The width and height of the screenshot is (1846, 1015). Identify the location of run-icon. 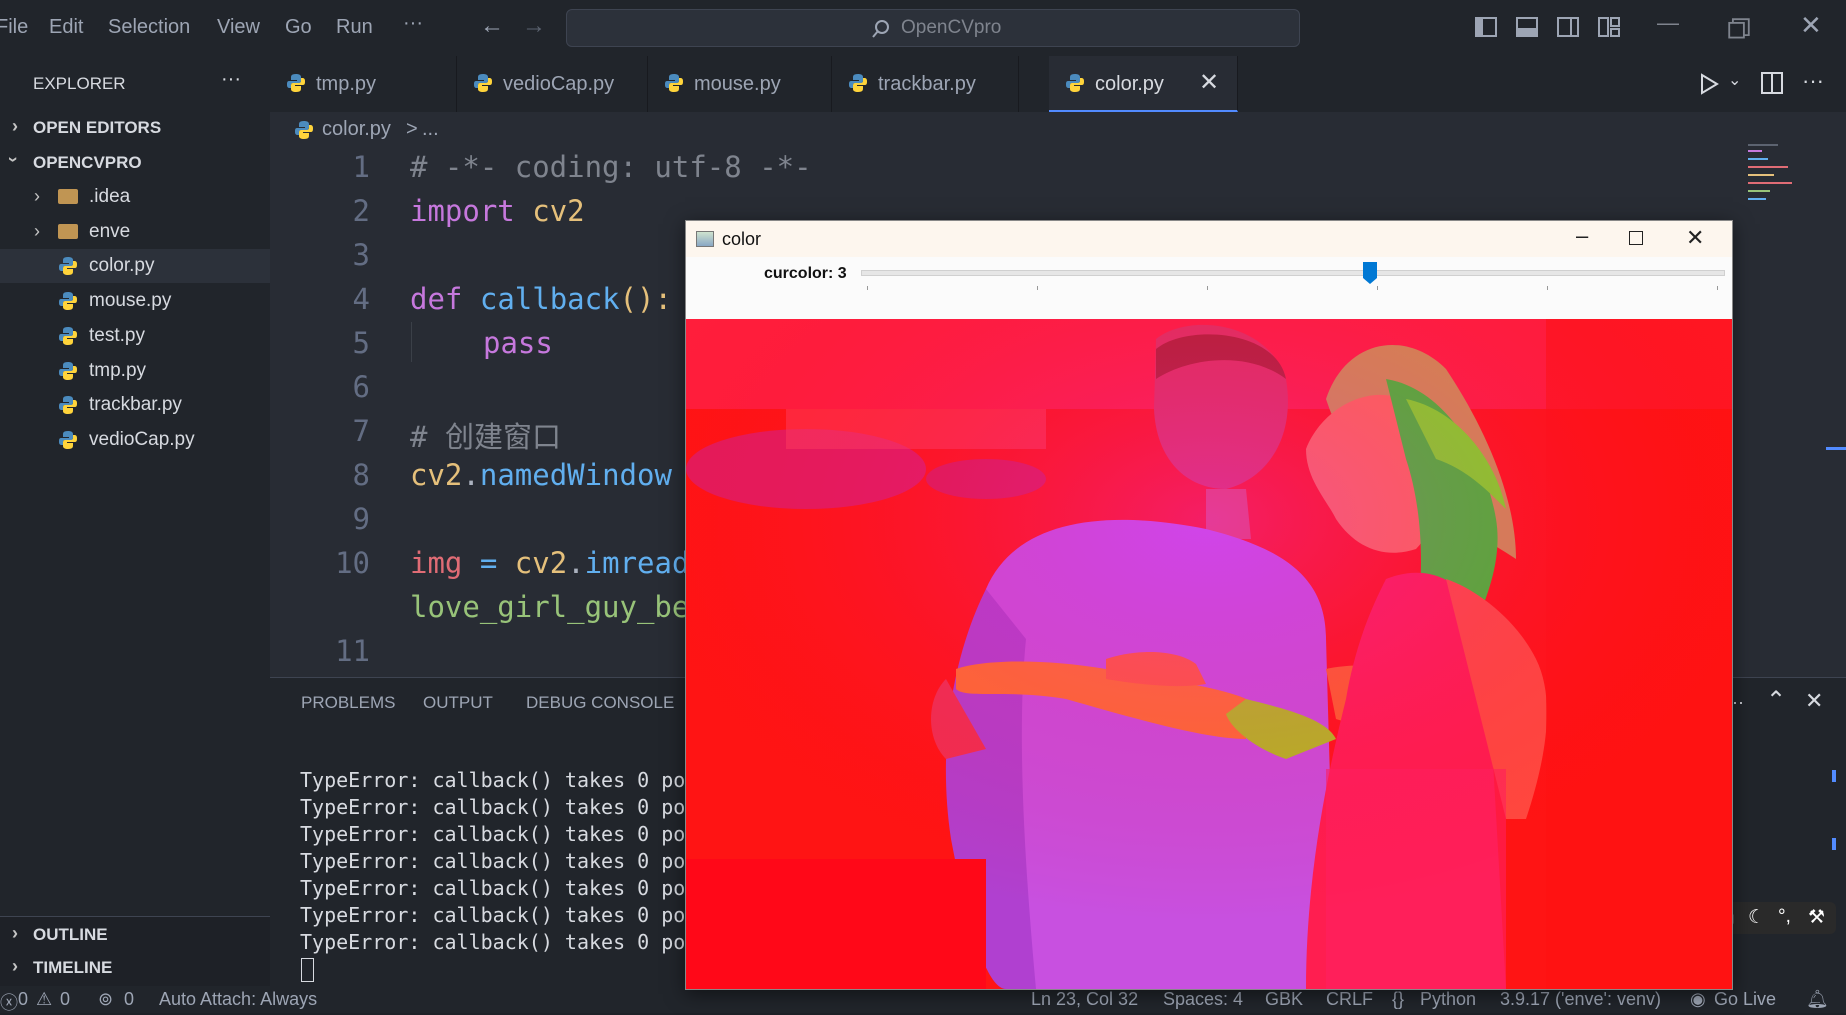
(1709, 84).